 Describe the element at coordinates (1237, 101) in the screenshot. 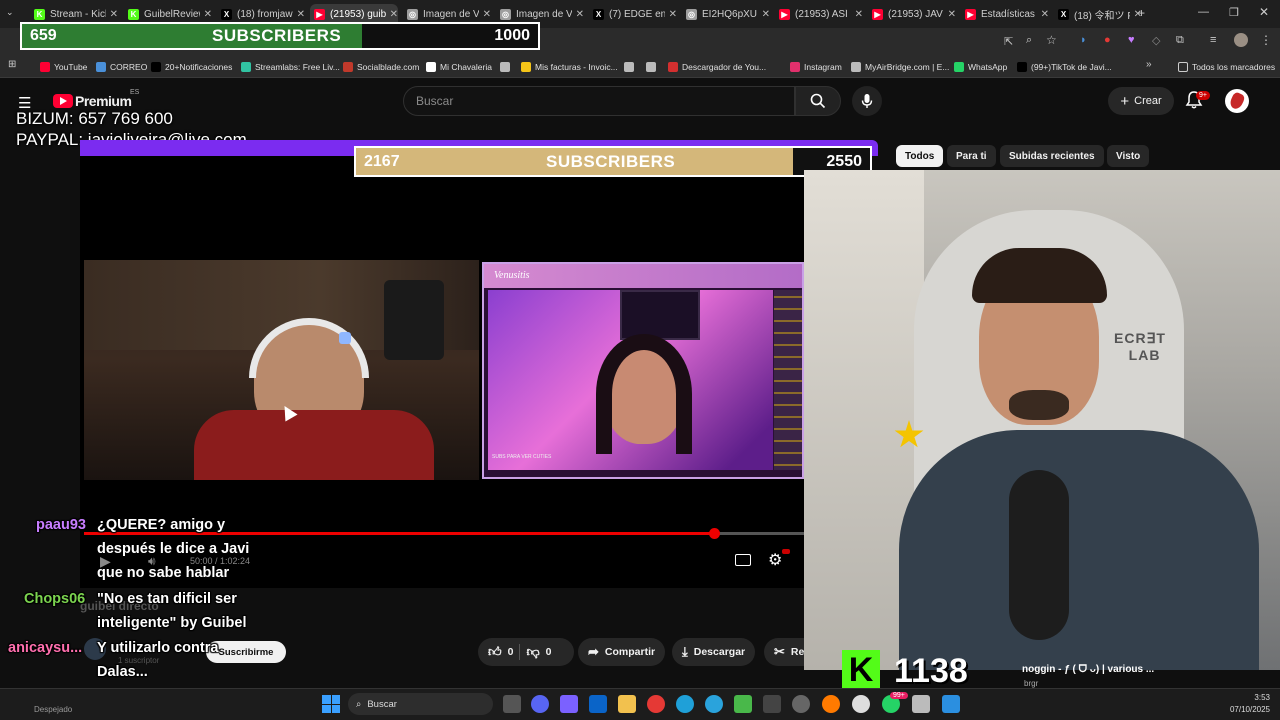

I see `user-avatar` at that location.